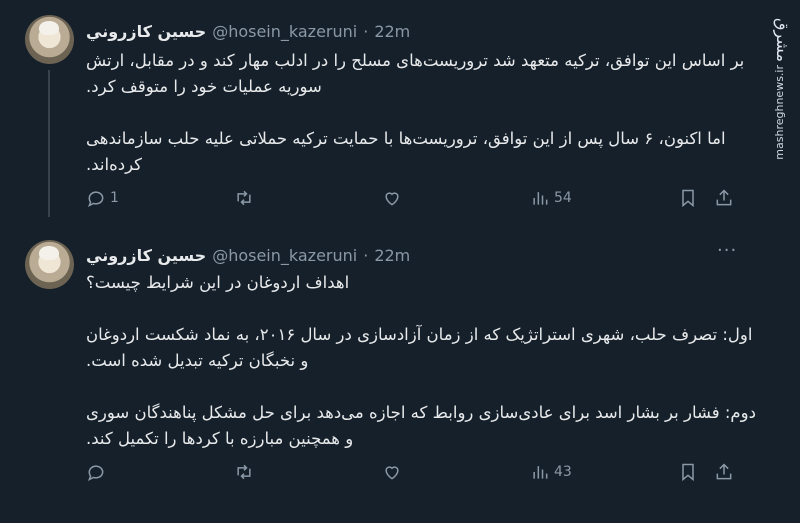  What do you see at coordinates (782, 40) in the screenshot?
I see `watermark-logo: مشرق` at bounding box center [782, 40].